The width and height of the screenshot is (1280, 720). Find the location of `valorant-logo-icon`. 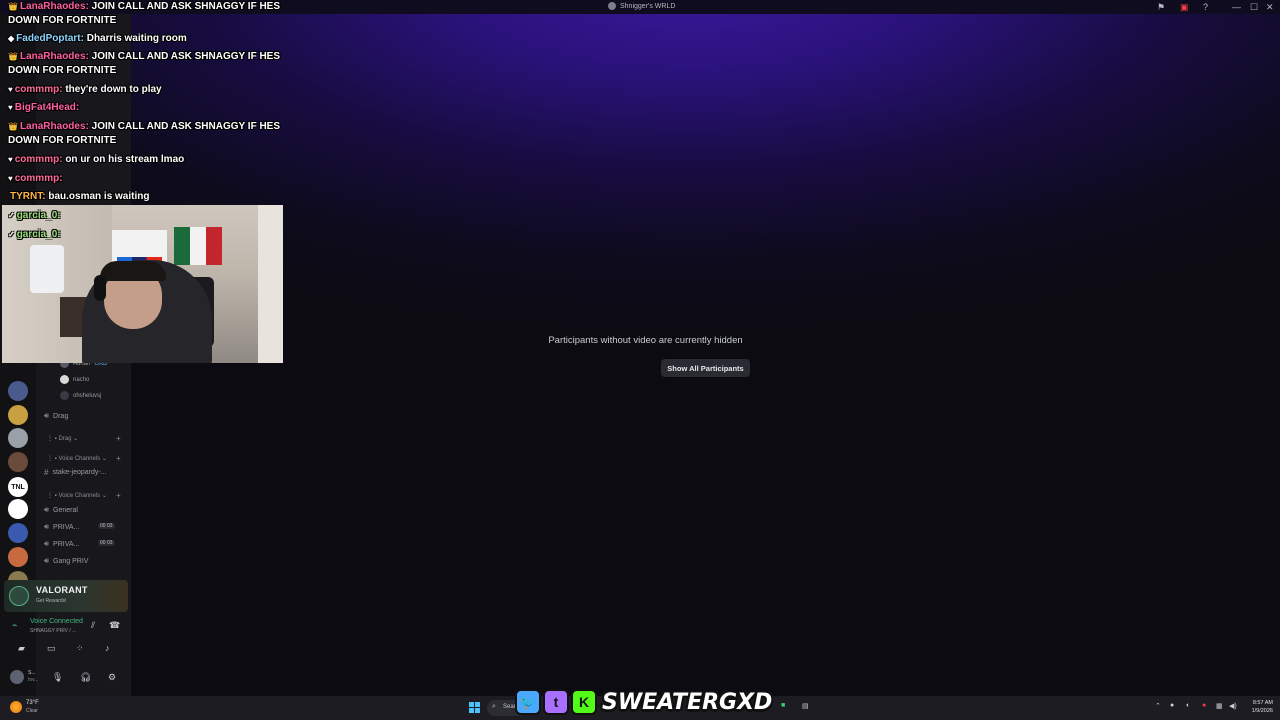

valorant-logo-icon is located at coordinates (19, 596).